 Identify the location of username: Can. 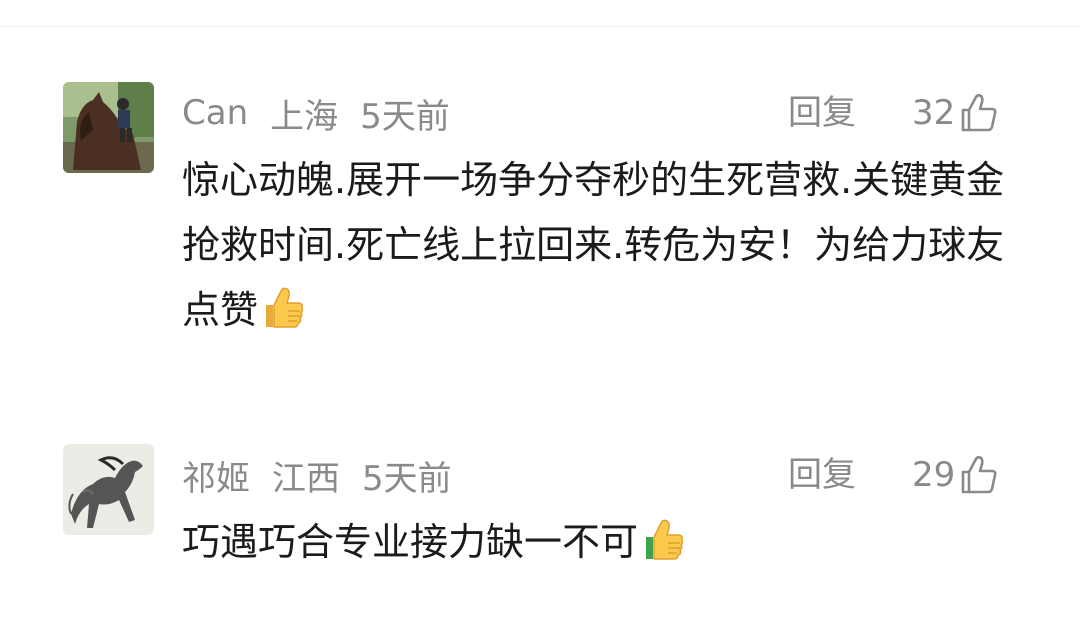
(215, 113).